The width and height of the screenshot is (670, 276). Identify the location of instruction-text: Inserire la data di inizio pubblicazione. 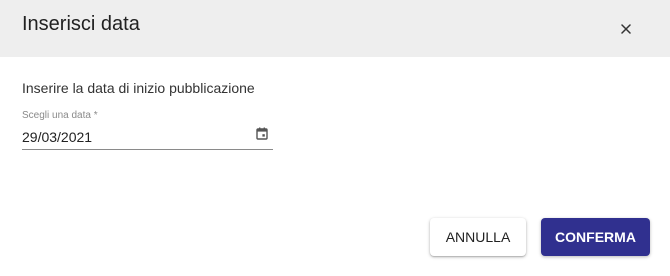
(138, 88).